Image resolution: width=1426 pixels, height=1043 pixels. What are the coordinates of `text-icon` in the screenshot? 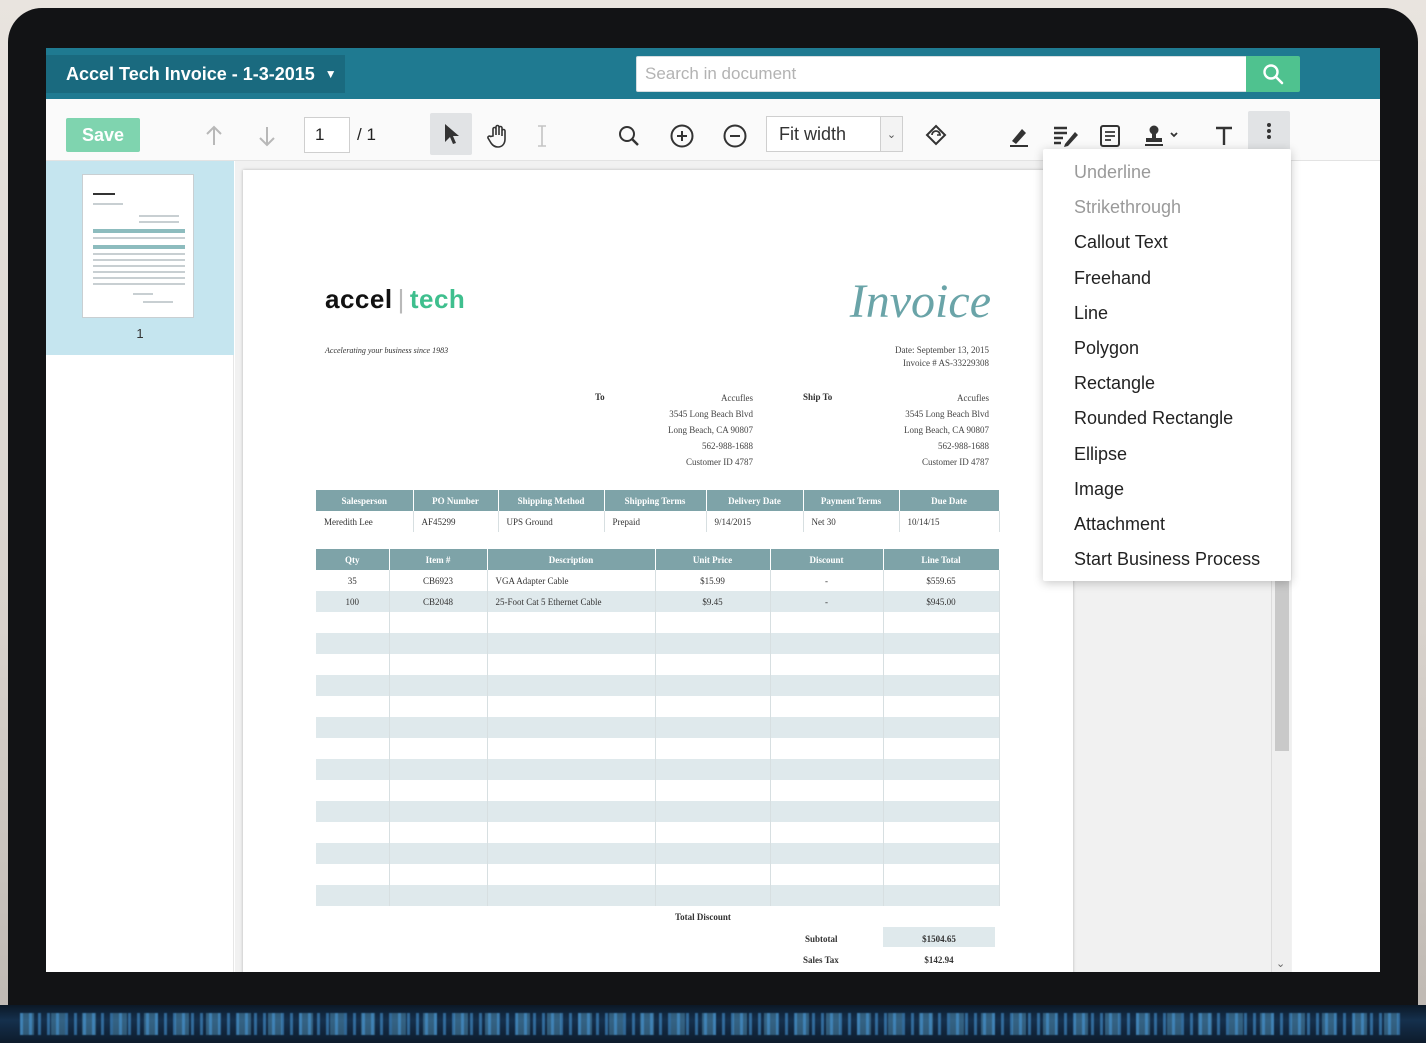 It's located at (1224, 135).